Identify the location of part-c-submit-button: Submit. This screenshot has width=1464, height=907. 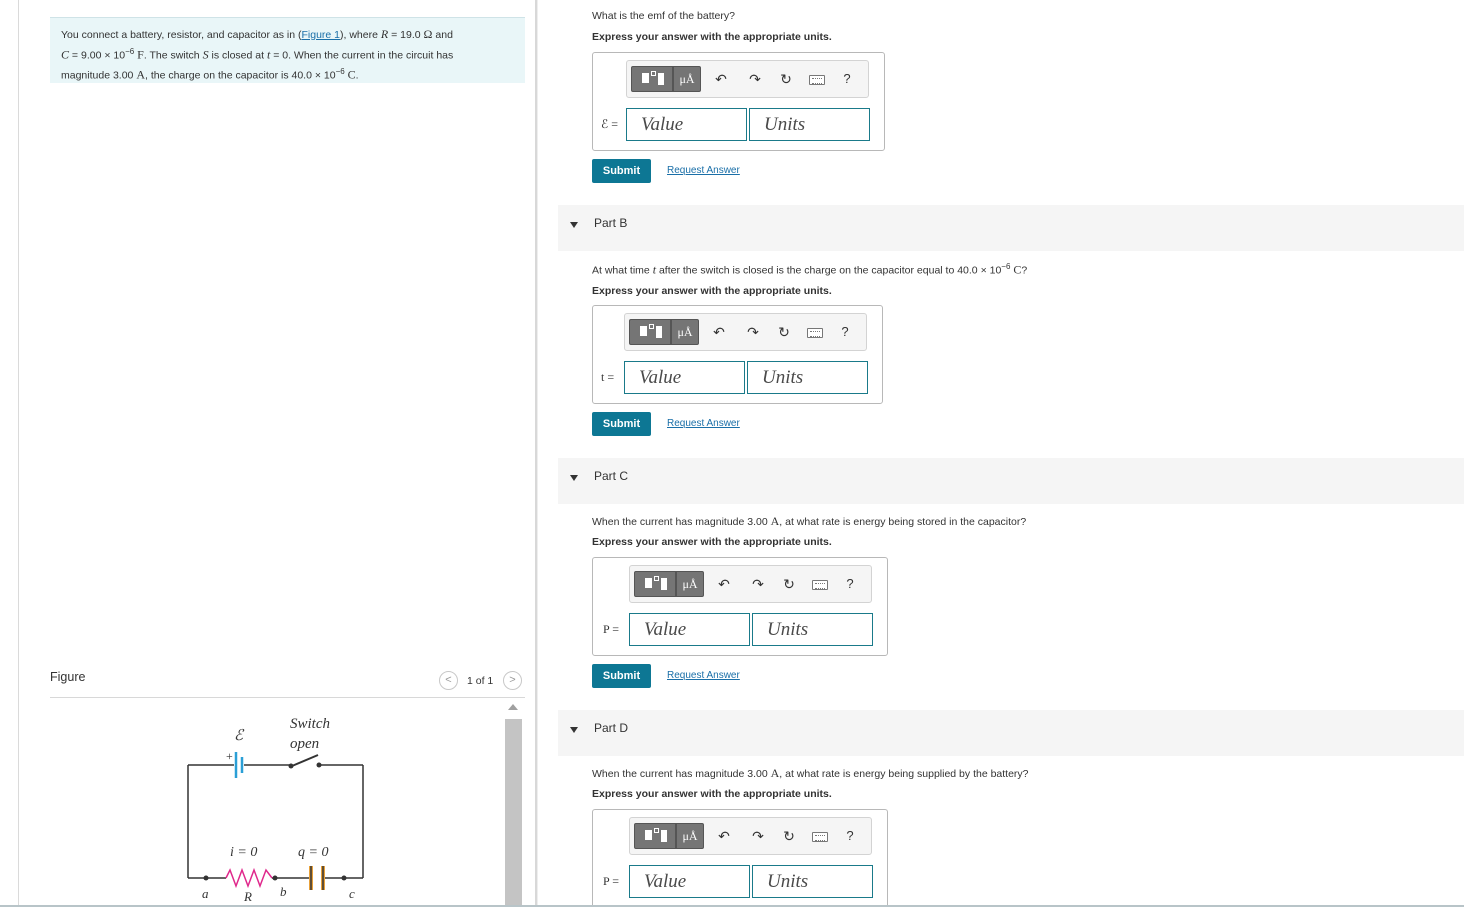
(621, 676).